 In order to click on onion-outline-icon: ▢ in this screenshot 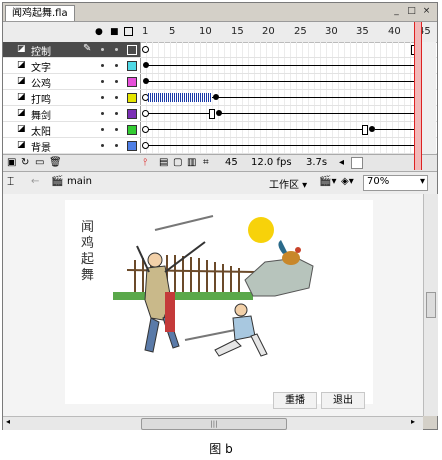, I will do `click(177, 162)`.